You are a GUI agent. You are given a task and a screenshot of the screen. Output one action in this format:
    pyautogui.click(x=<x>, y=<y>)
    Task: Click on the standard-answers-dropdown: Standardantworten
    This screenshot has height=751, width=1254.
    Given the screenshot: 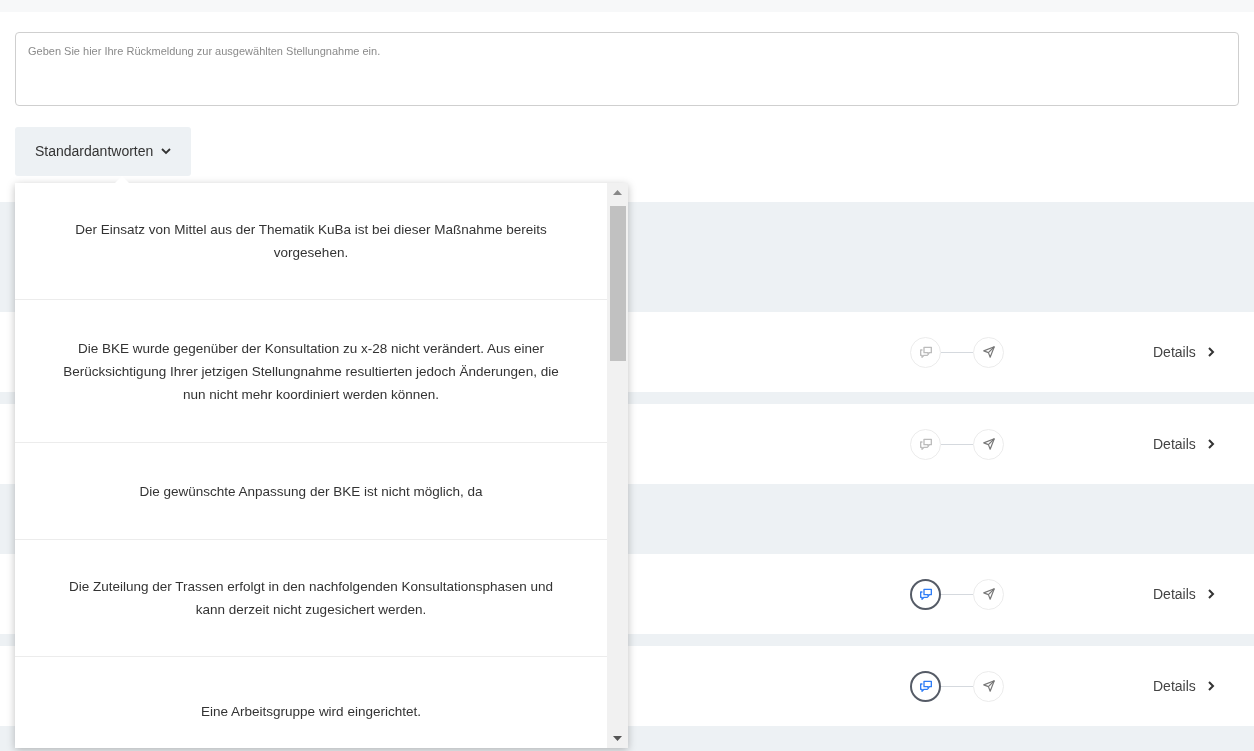 What is the action you would take?
    pyautogui.click(x=103, y=151)
    